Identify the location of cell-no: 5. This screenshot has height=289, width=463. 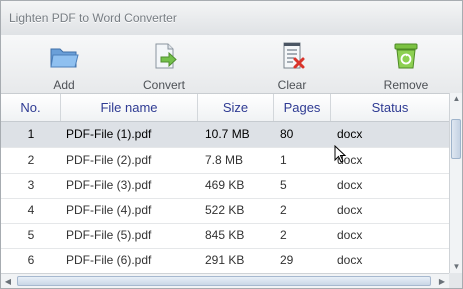
(31, 235).